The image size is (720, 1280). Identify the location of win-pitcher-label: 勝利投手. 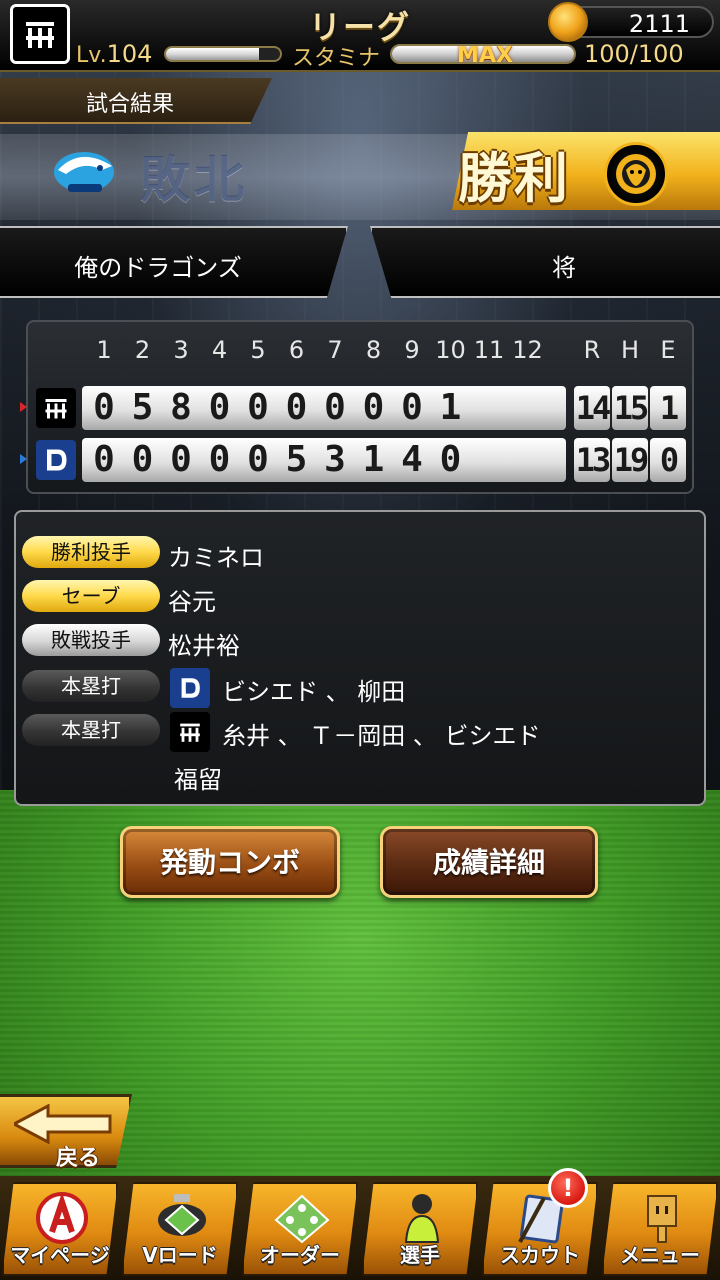
(91, 552).